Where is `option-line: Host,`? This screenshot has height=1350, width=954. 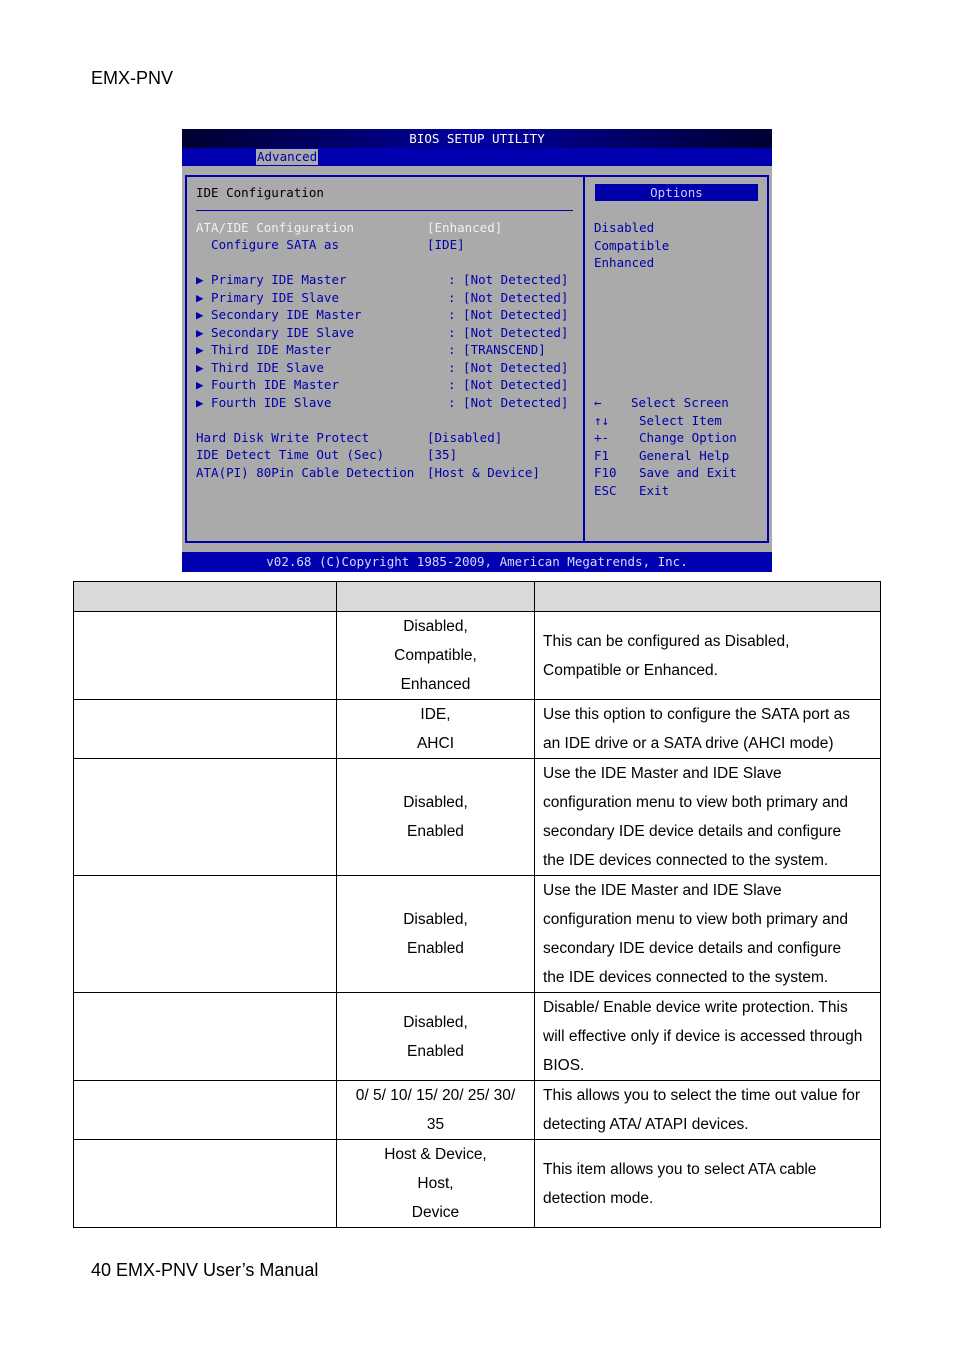 option-line: Host, is located at coordinates (435, 1183).